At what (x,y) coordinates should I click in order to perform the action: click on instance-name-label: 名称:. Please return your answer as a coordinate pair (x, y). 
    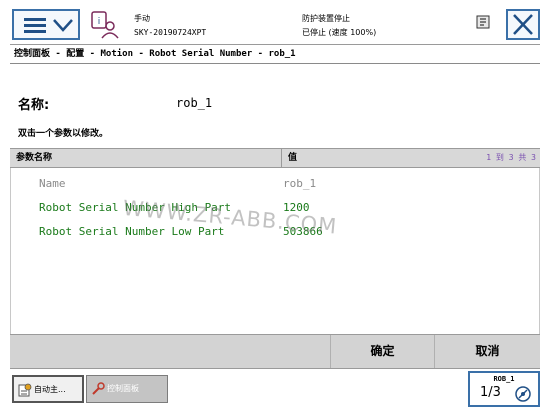
    Looking at the image, I should click on (34, 105).